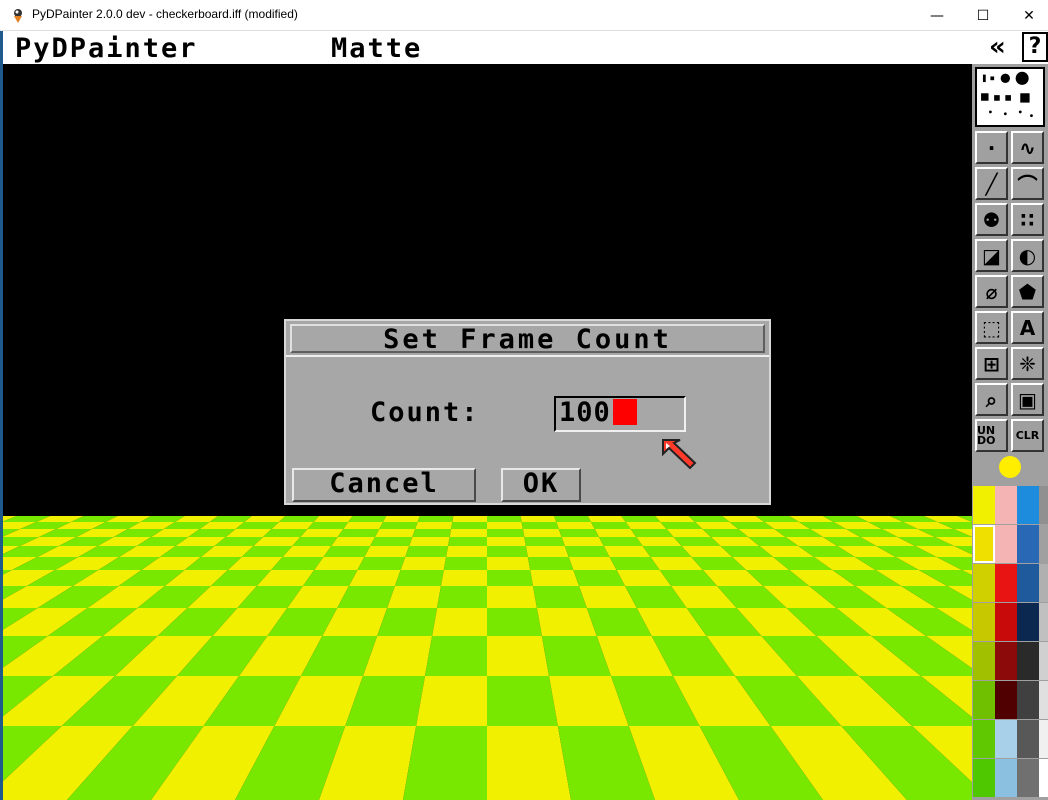 This screenshot has width=1048, height=800. Describe the element at coordinates (1027, 219) in the screenshot. I see `airbrush-tool: ∷` at that location.